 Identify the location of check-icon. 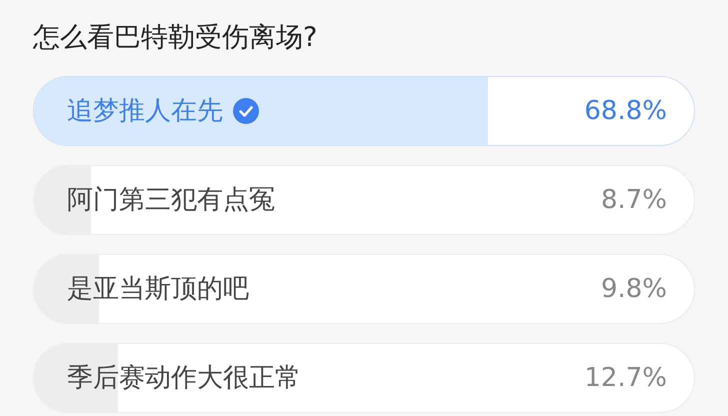
(246, 111).